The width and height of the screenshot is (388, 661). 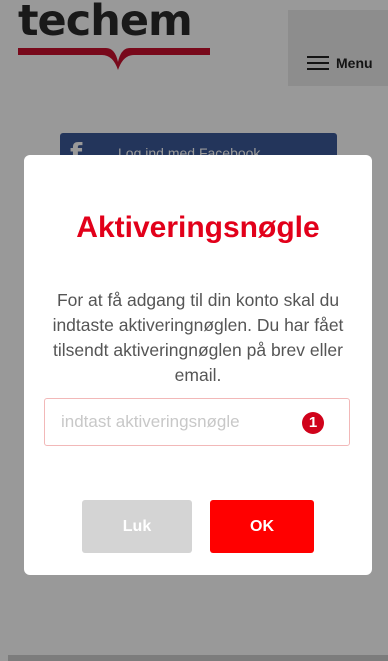 I want to click on ok-button: OK, so click(x=262, y=526).